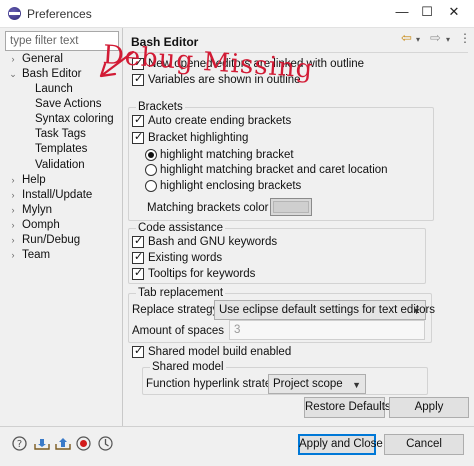 Image resolution: width=474 pixels, height=466 pixels. I want to click on help-icon: ?, so click(19, 445).